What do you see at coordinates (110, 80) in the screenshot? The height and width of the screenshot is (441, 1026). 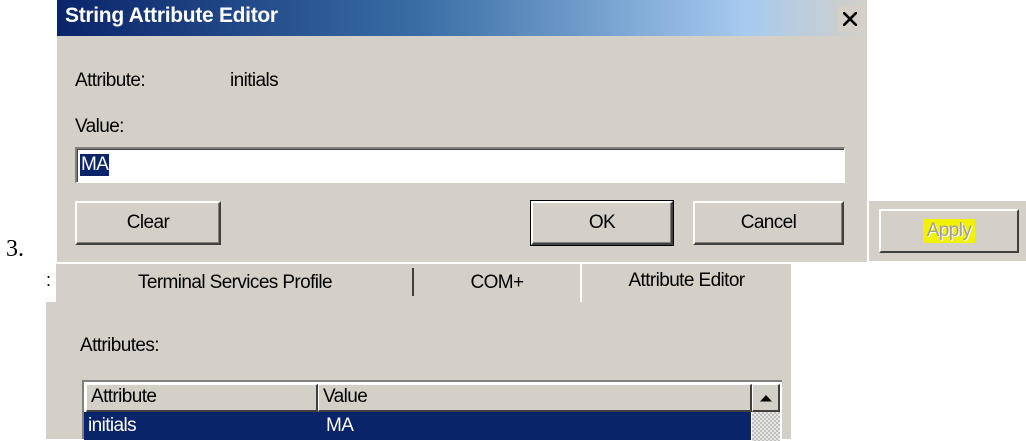 I see `attribute-label: Attribute:` at bounding box center [110, 80].